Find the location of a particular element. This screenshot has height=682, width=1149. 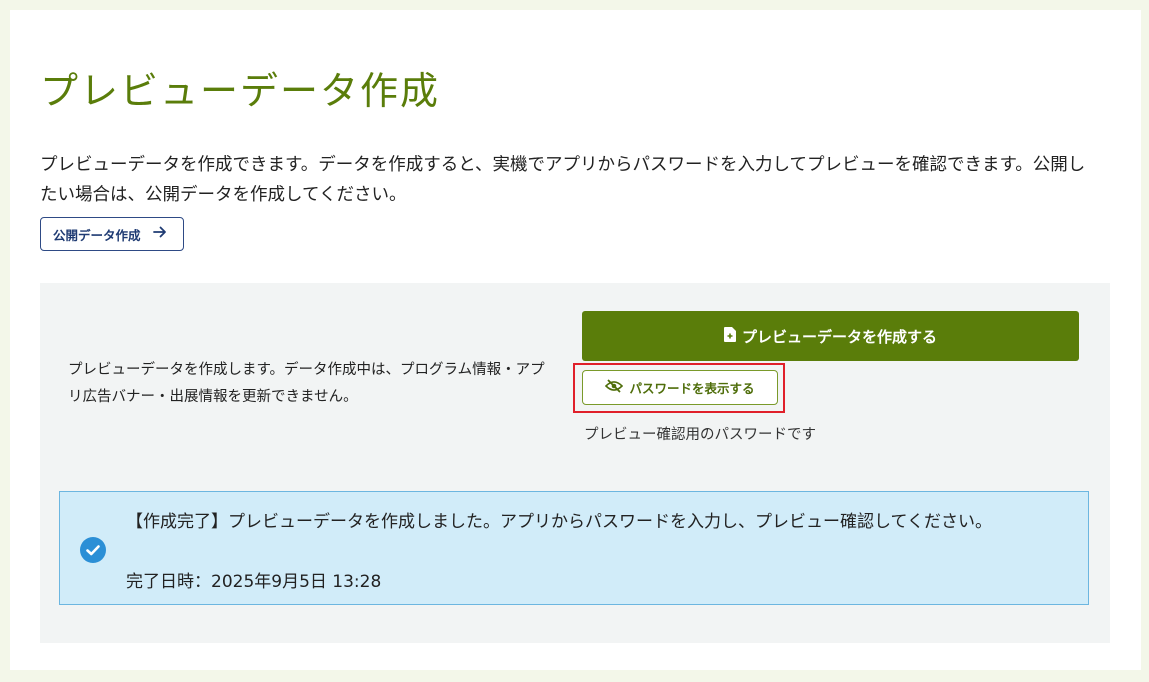

file-plus-icon is located at coordinates (729, 336).